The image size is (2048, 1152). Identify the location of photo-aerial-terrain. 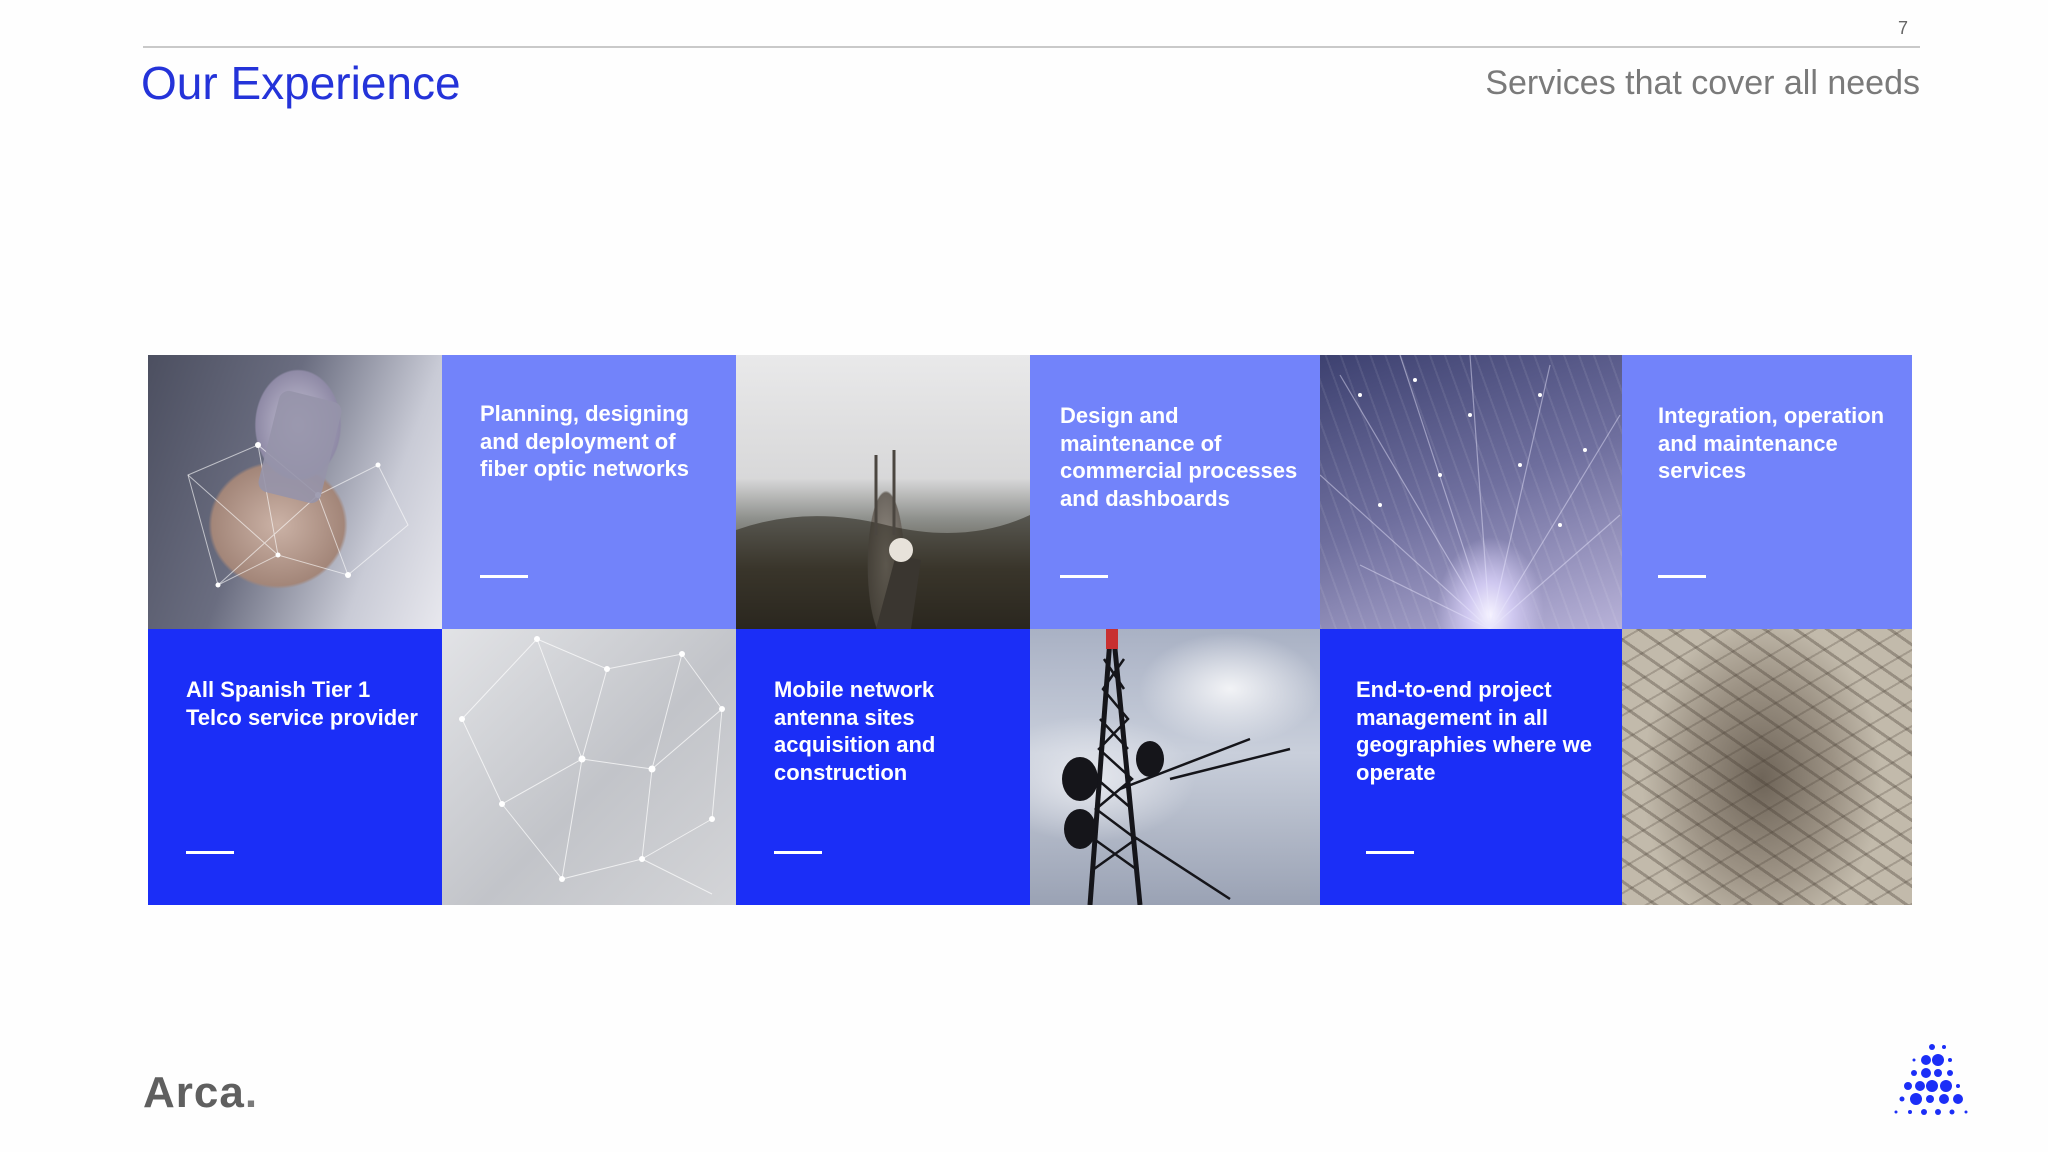
(1767, 767).